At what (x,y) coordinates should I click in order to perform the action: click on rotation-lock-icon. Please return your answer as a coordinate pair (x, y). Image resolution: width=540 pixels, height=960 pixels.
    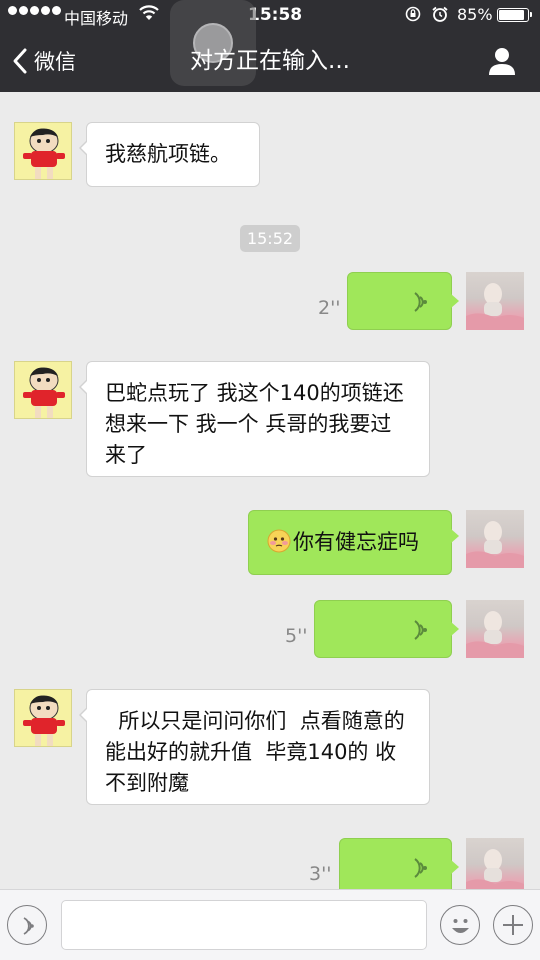
    Looking at the image, I should click on (413, 14).